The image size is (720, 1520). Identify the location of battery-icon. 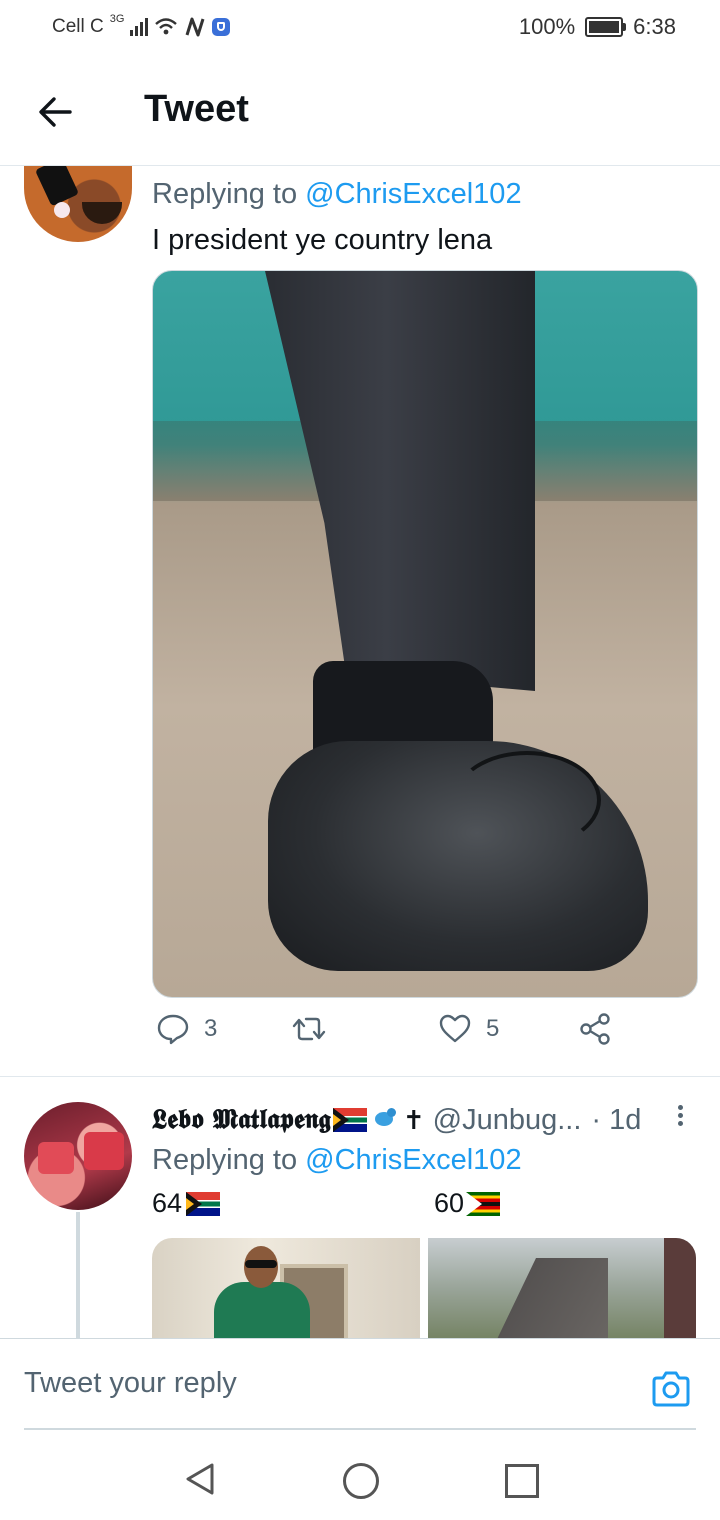
(606, 27).